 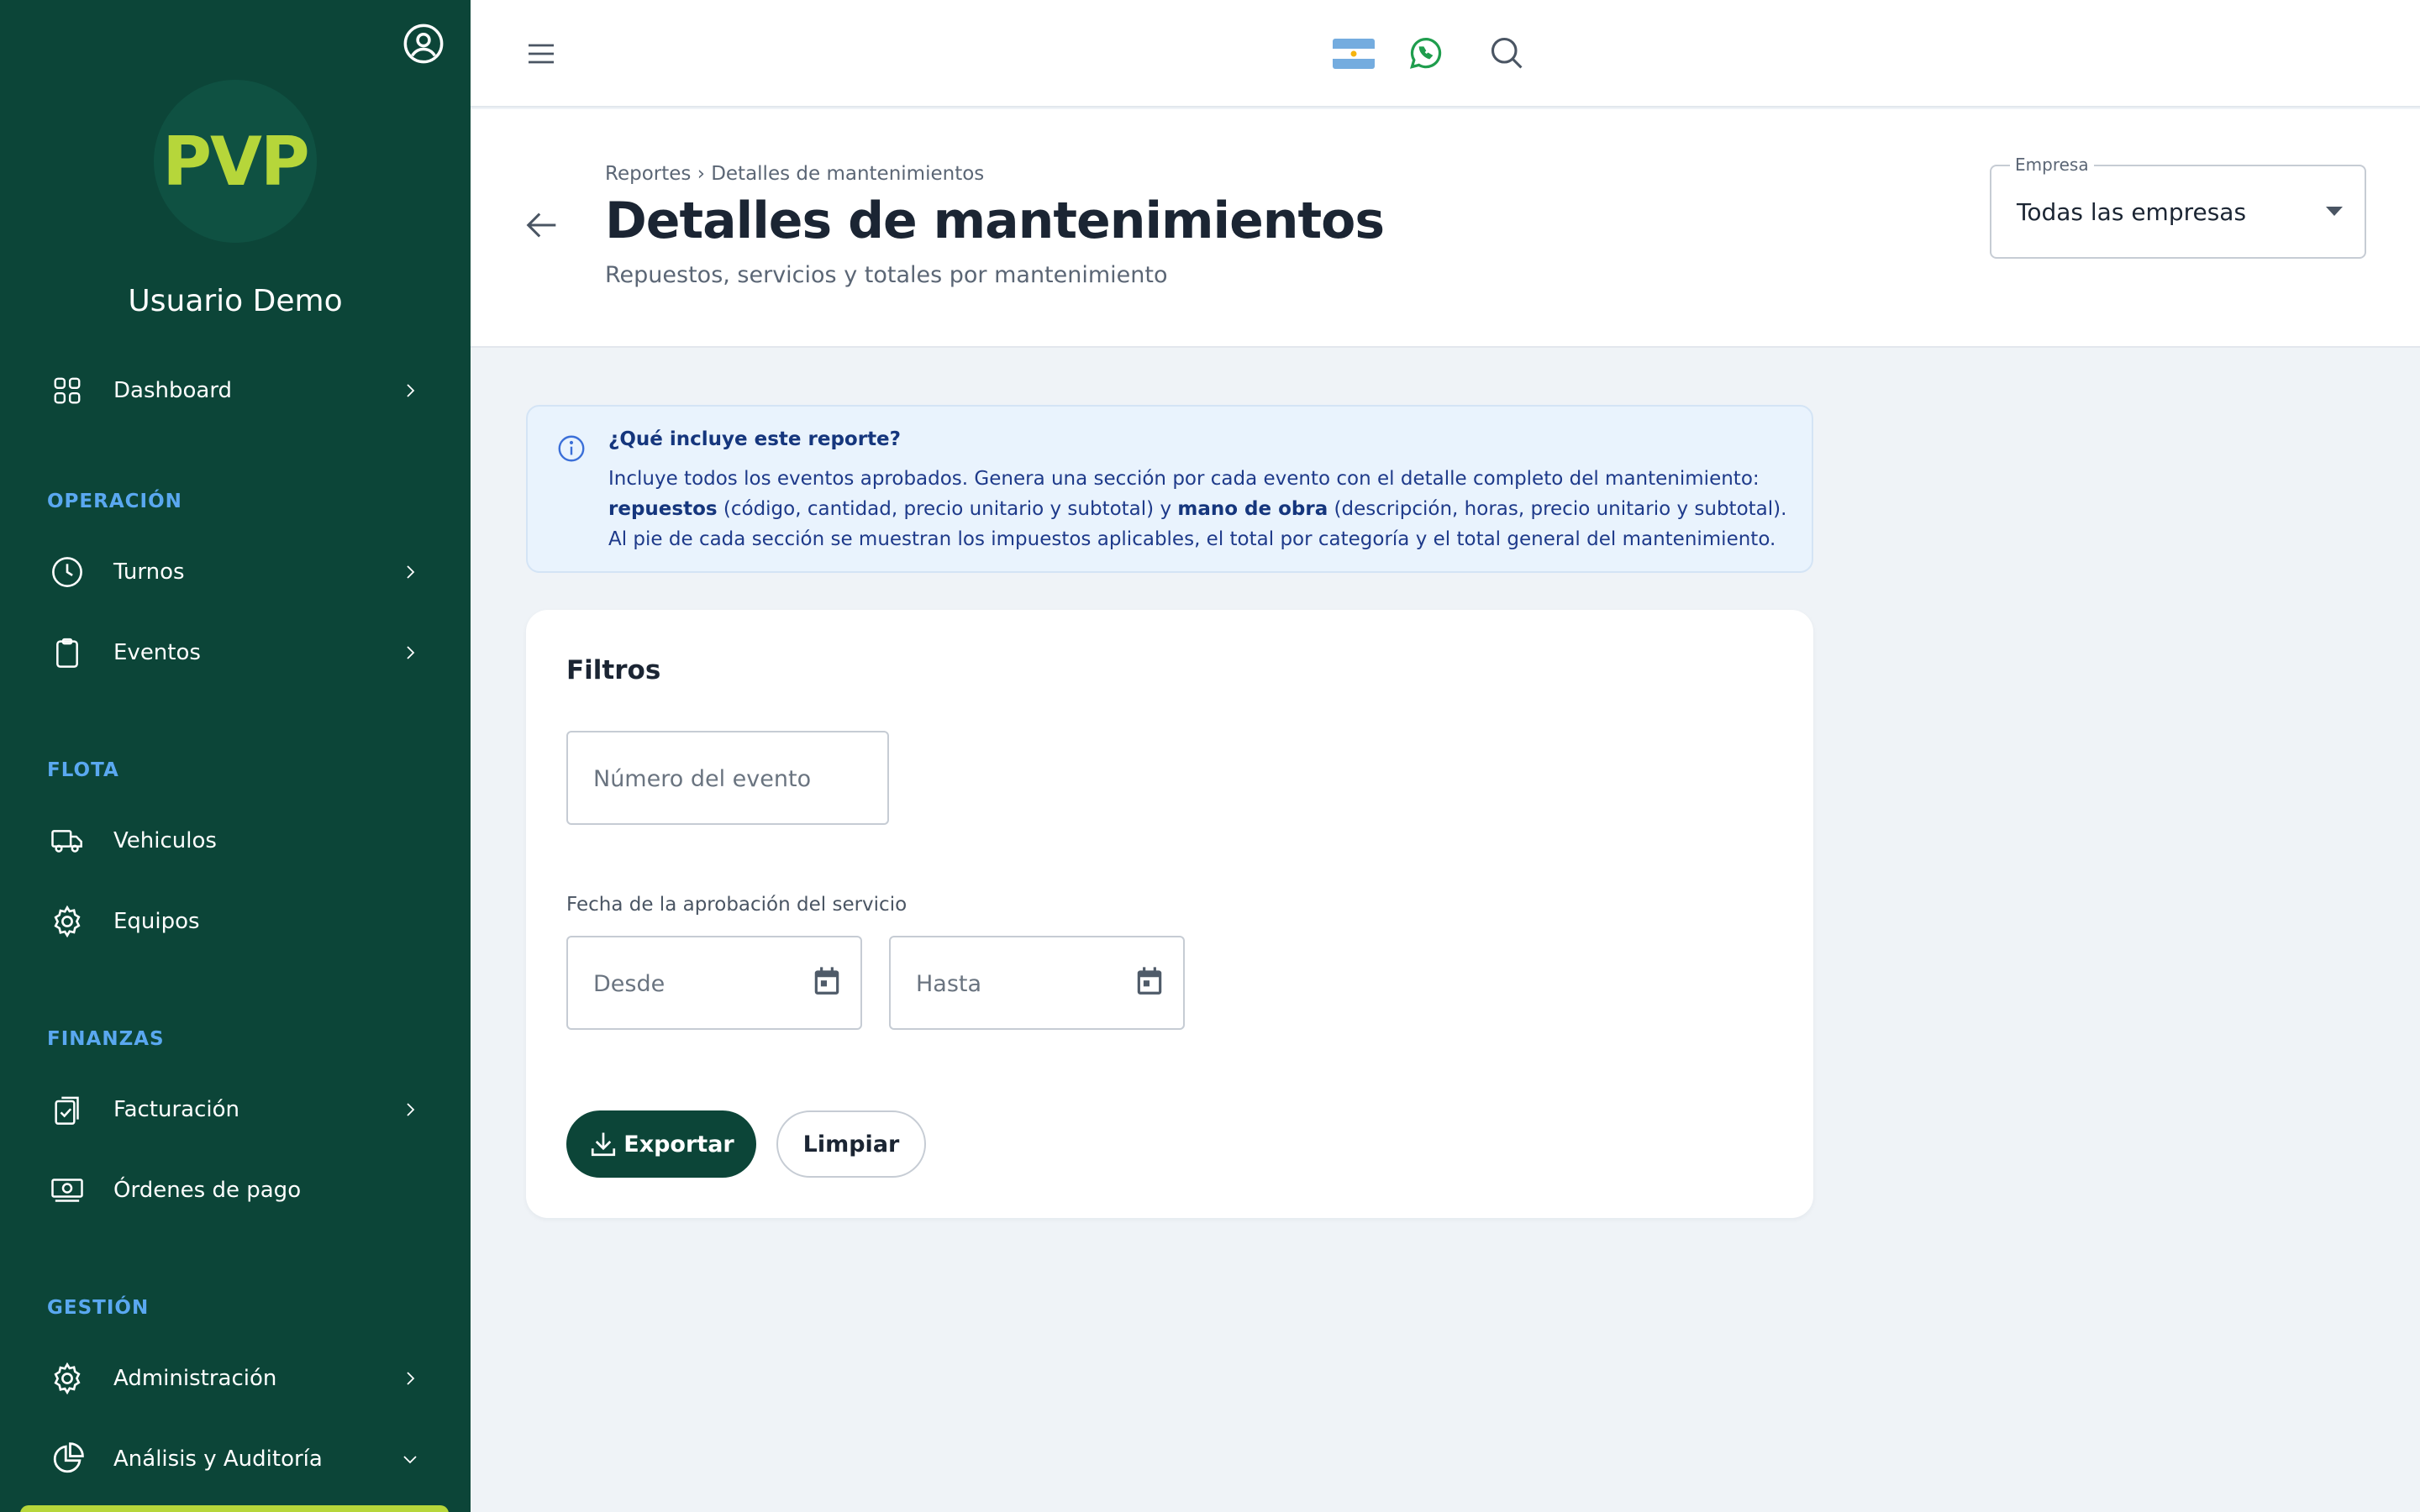 What do you see at coordinates (714, 983) in the screenshot?
I see `date-from-input: Desde` at bounding box center [714, 983].